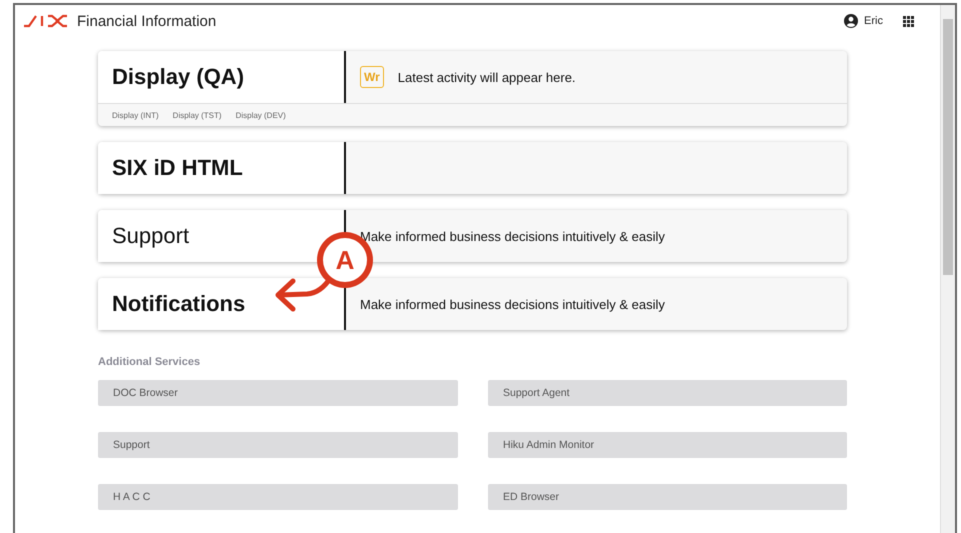 Image resolution: width=961 pixels, height=533 pixels. I want to click on scrollbar, so click(947, 269).